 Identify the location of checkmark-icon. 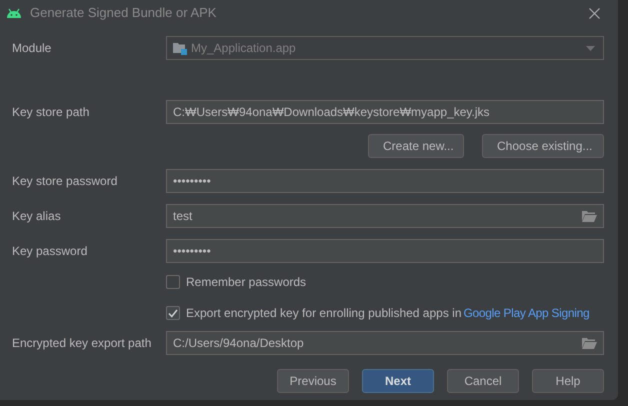
(173, 313).